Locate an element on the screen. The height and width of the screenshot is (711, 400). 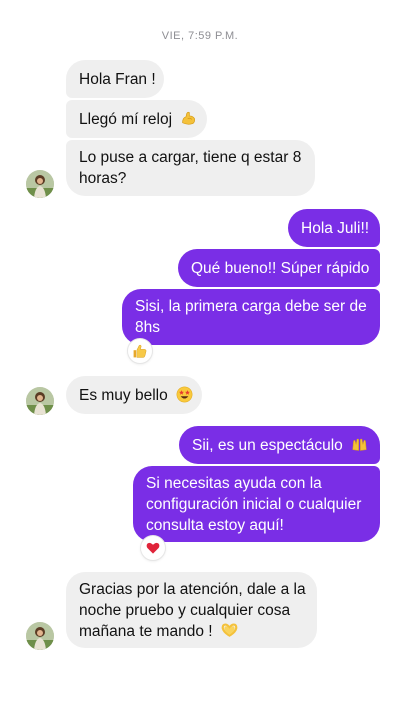
message-text: Es muy bello is located at coordinates (123, 395).